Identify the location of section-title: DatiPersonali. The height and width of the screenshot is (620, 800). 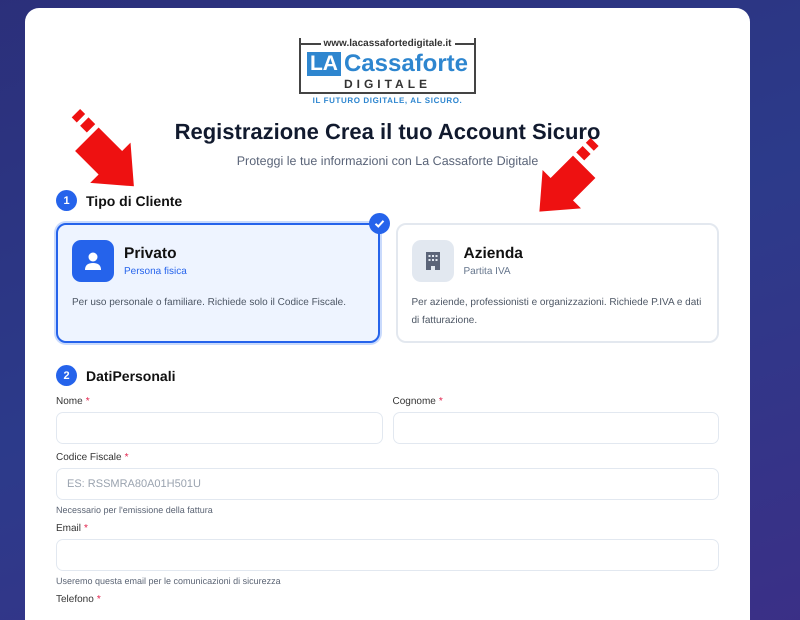
(131, 376).